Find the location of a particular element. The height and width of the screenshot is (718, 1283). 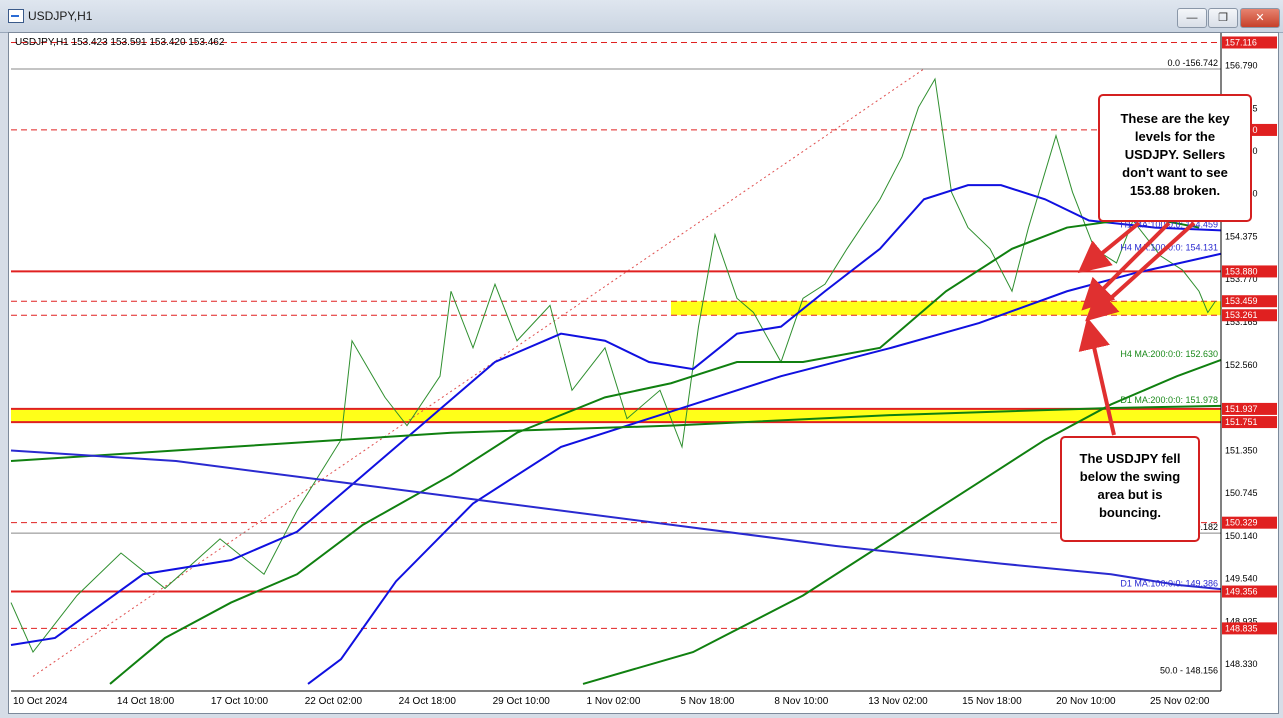

level-price-label: 153.261 is located at coordinates (1241, 315).